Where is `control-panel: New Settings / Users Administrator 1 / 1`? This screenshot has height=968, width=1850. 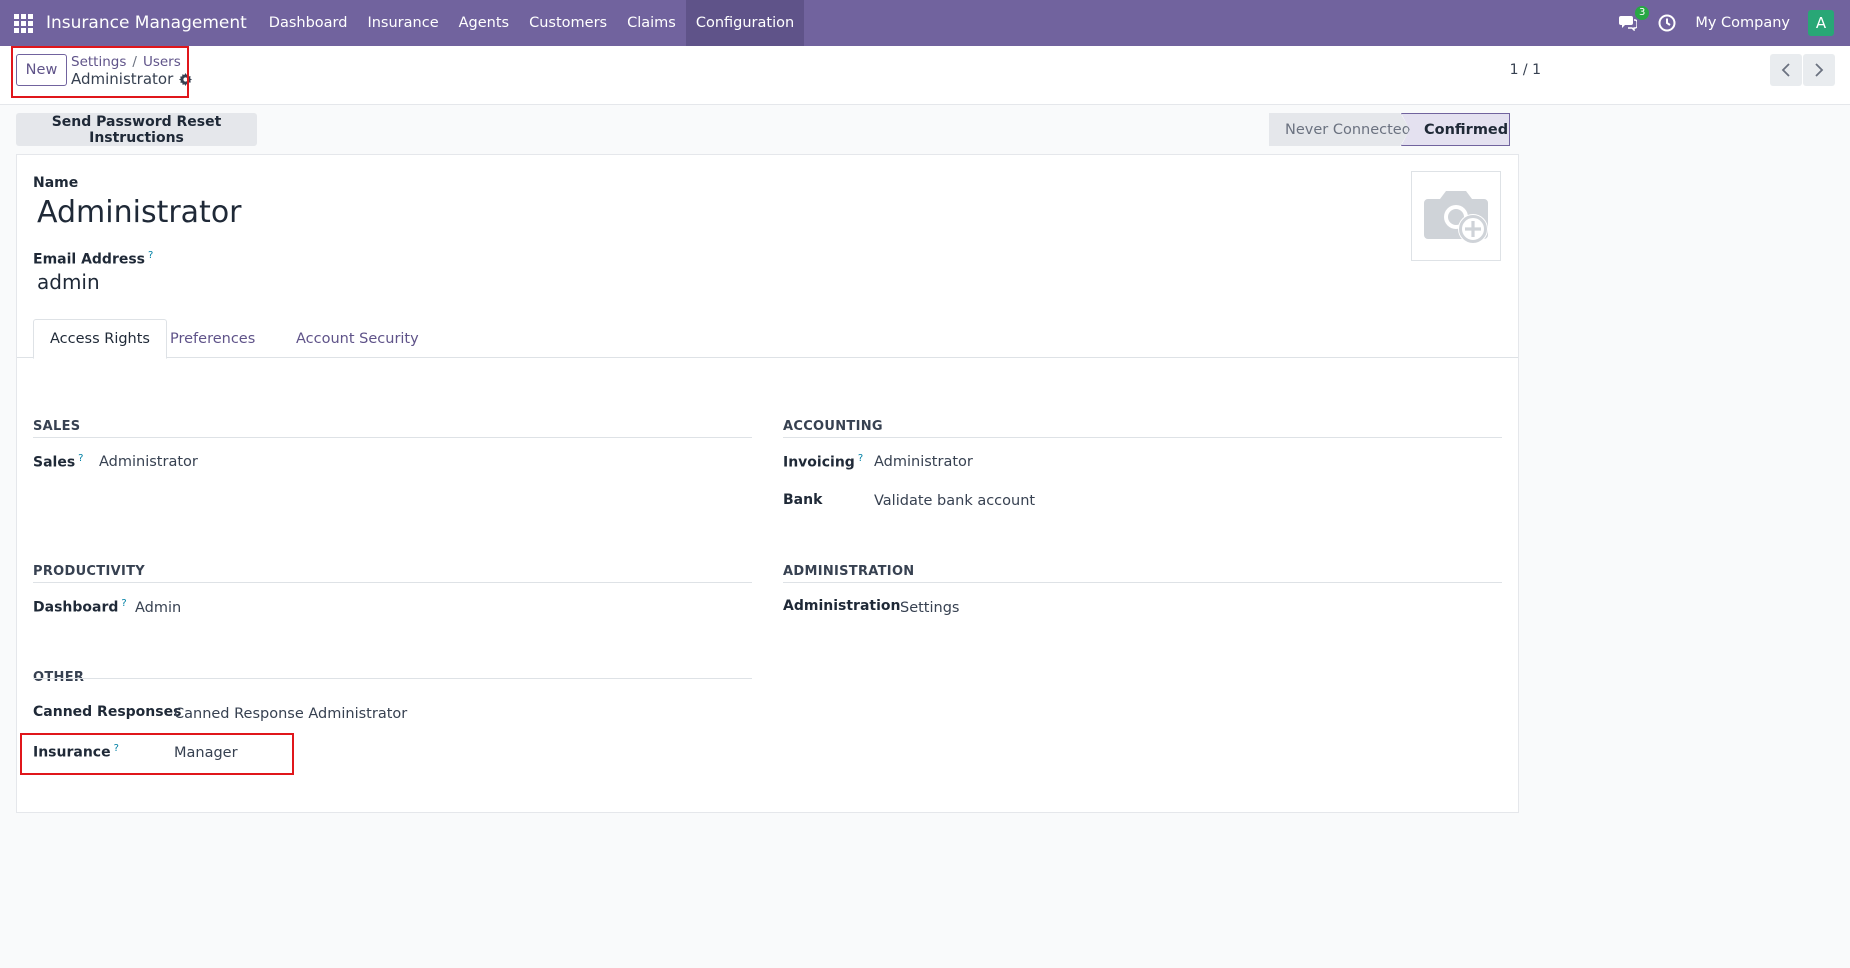 control-panel: New Settings / Users Administrator 1 / 1 is located at coordinates (925, 75).